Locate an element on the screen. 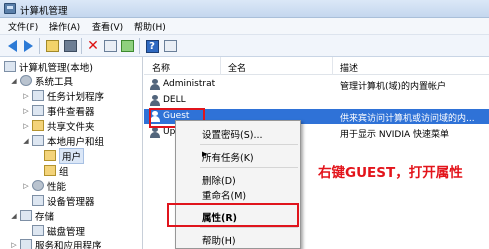 This screenshot has height=249, width=489. back-arrow-icon is located at coordinates (12, 46).